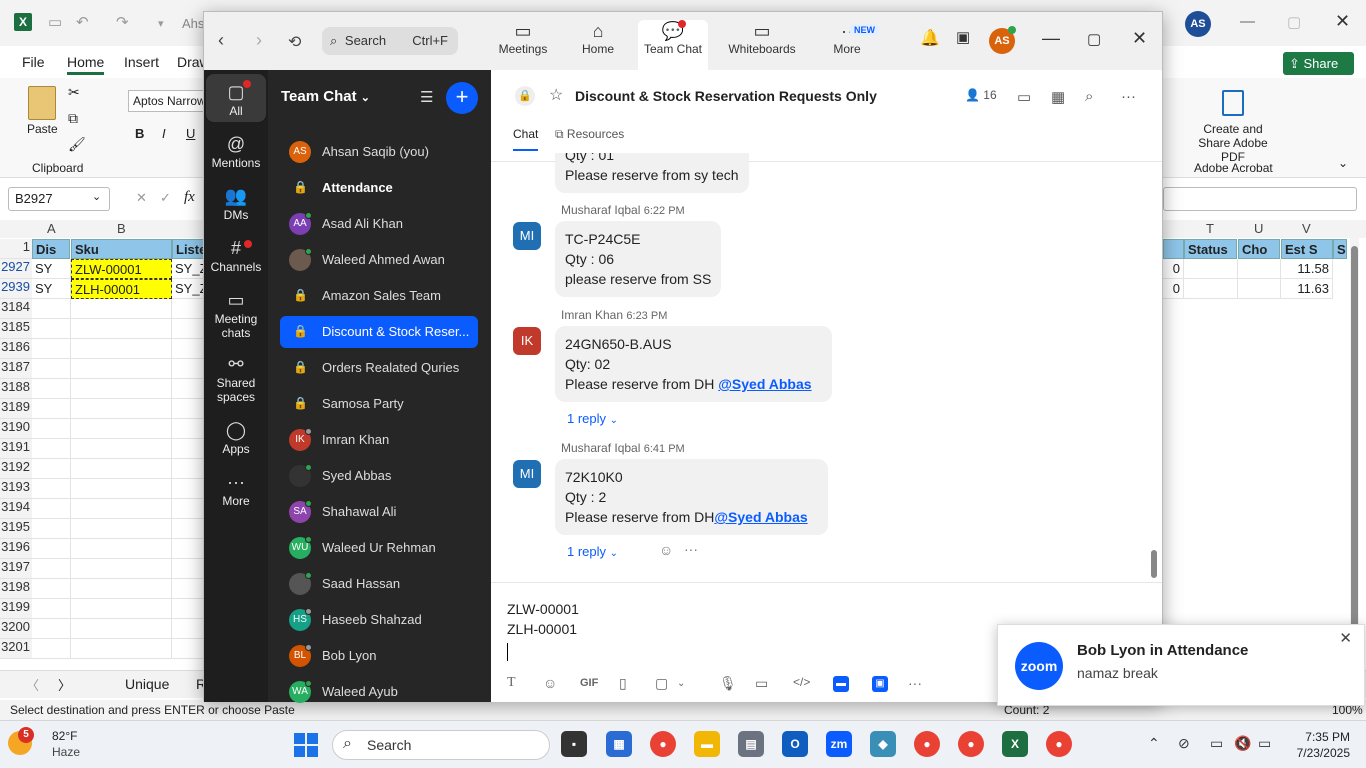  I want to click on chat-scrollbar-thumb, so click(1154, 564).